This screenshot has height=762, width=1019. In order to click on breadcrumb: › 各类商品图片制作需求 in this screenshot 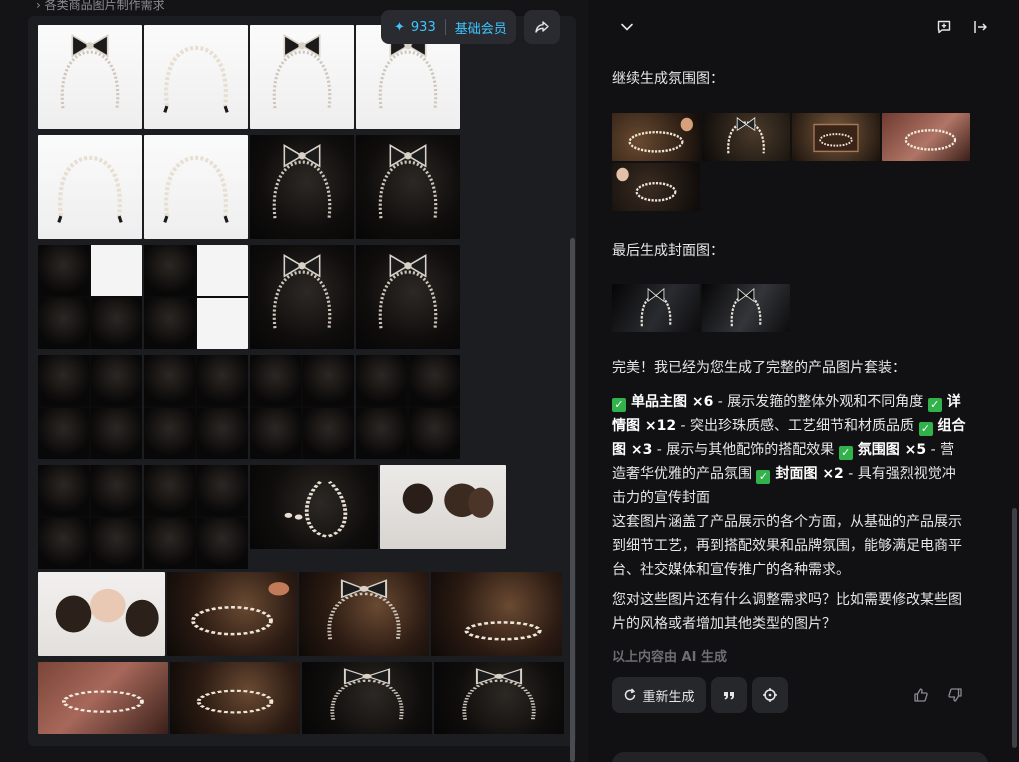, I will do `click(100, 6)`.